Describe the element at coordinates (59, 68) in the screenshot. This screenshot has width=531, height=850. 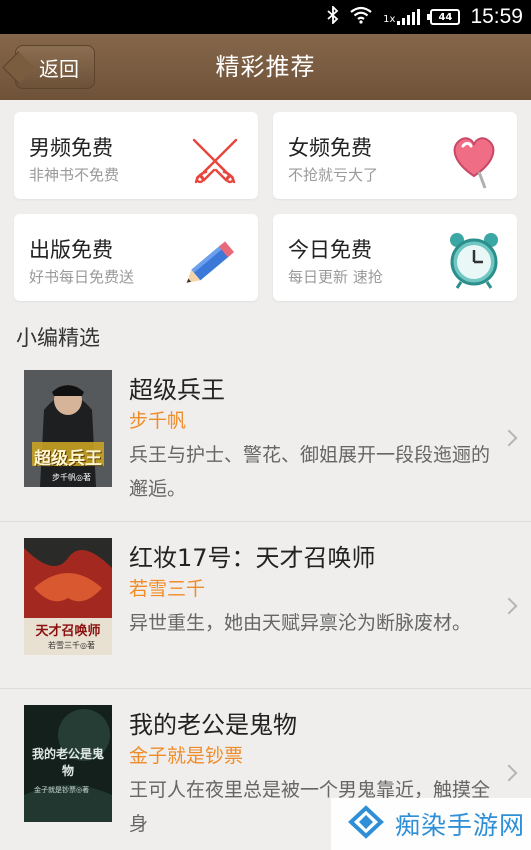
I see `back-button-label: 返回` at that location.